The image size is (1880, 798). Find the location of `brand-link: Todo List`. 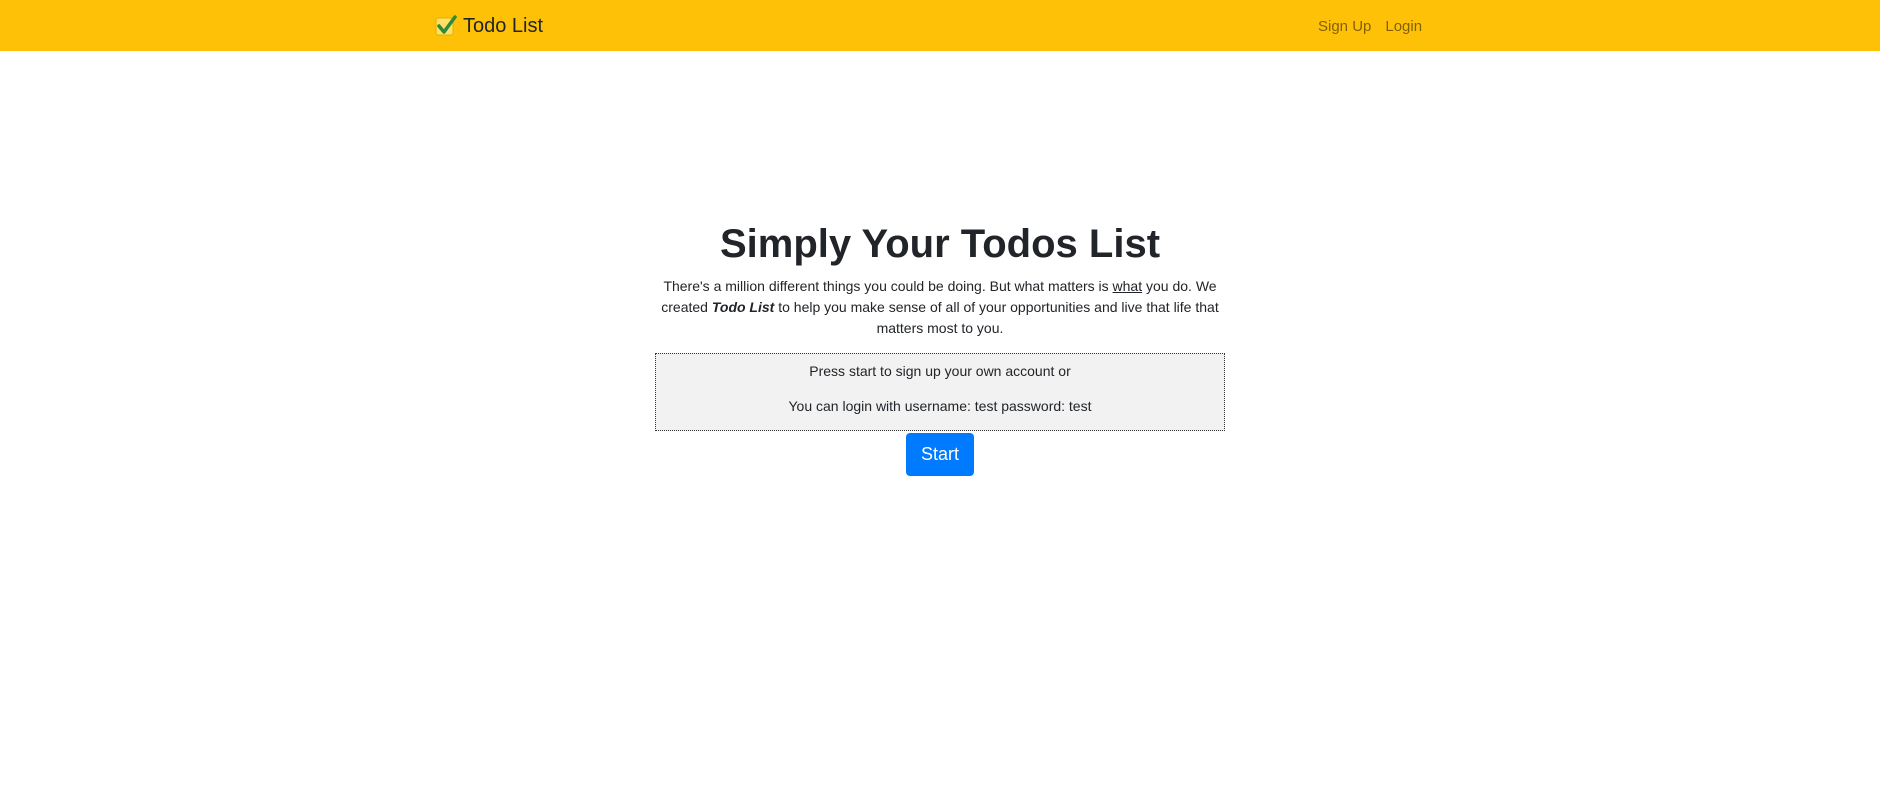

brand-link: Todo List is located at coordinates (489, 26).